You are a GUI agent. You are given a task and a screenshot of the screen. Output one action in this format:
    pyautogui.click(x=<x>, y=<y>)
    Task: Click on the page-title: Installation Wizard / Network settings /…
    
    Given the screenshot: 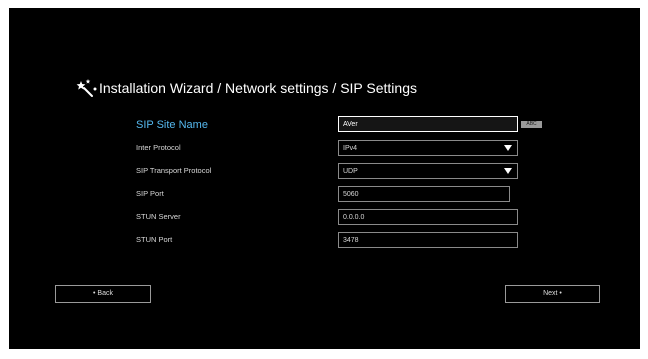 What is the action you would take?
    pyautogui.click(x=258, y=88)
    